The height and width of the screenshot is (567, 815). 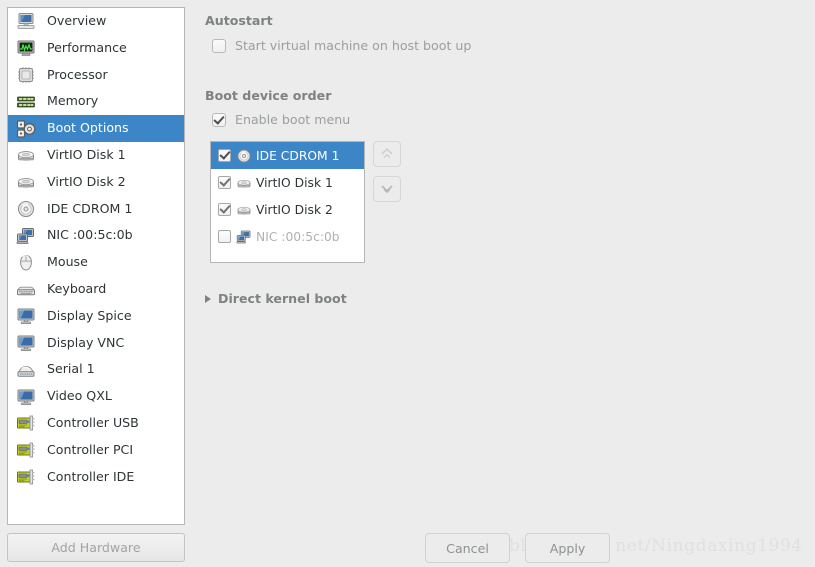 I want to click on sidebar-item-display-spice: Display Spice, so click(x=96, y=316).